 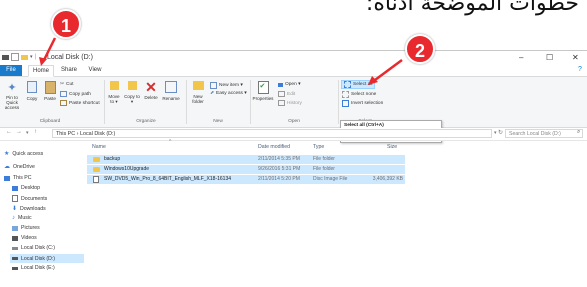 I want to click on pin-quick-access-button: ✦ Pin to Quick access, so click(x=12, y=95).